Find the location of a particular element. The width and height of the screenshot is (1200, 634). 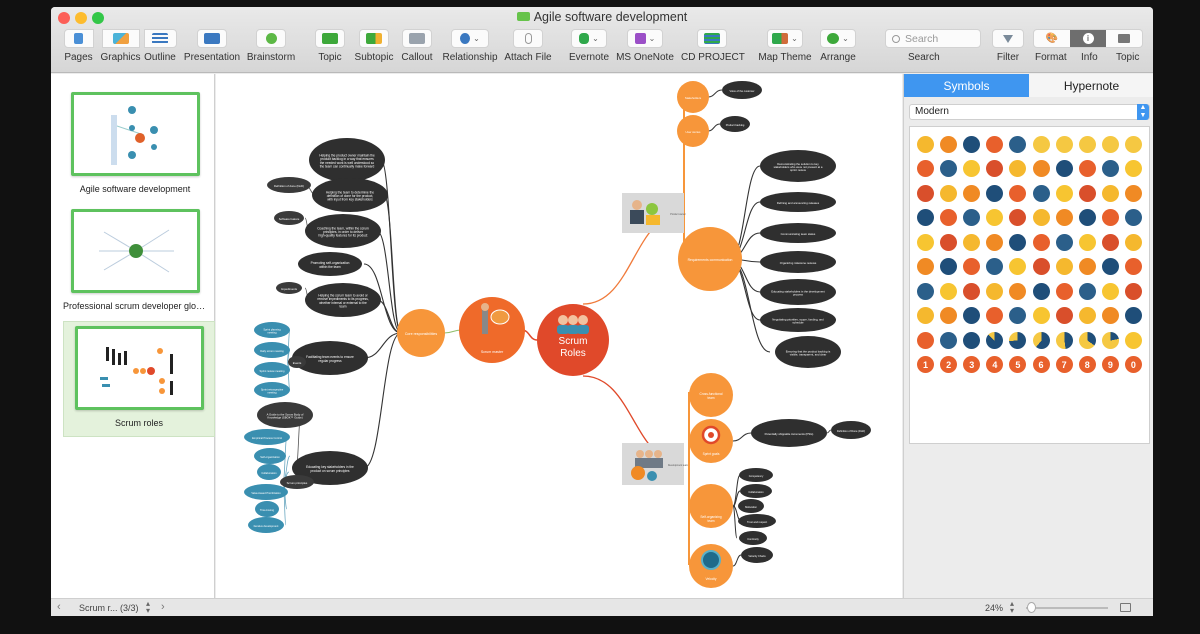

edit-icon is located at coordinates (1018, 242).